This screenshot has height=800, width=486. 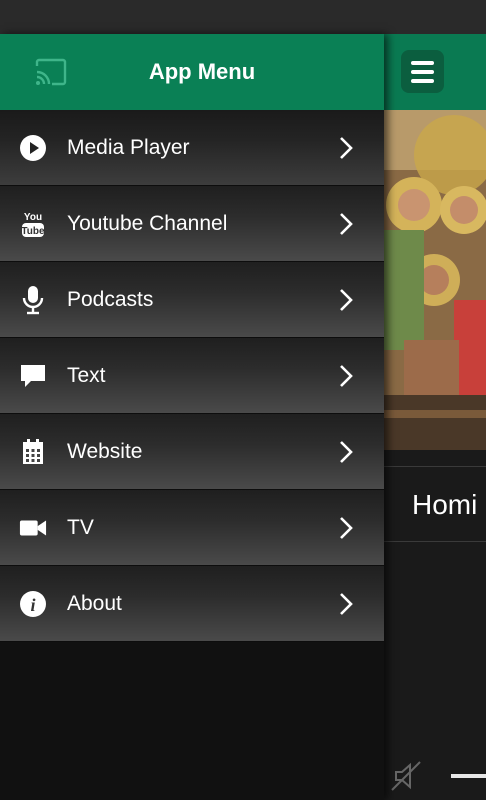 What do you see at coordinates (192, 452) in the screenshot?
I see `menu-item-website: Website` at bounding box center [192, 452].